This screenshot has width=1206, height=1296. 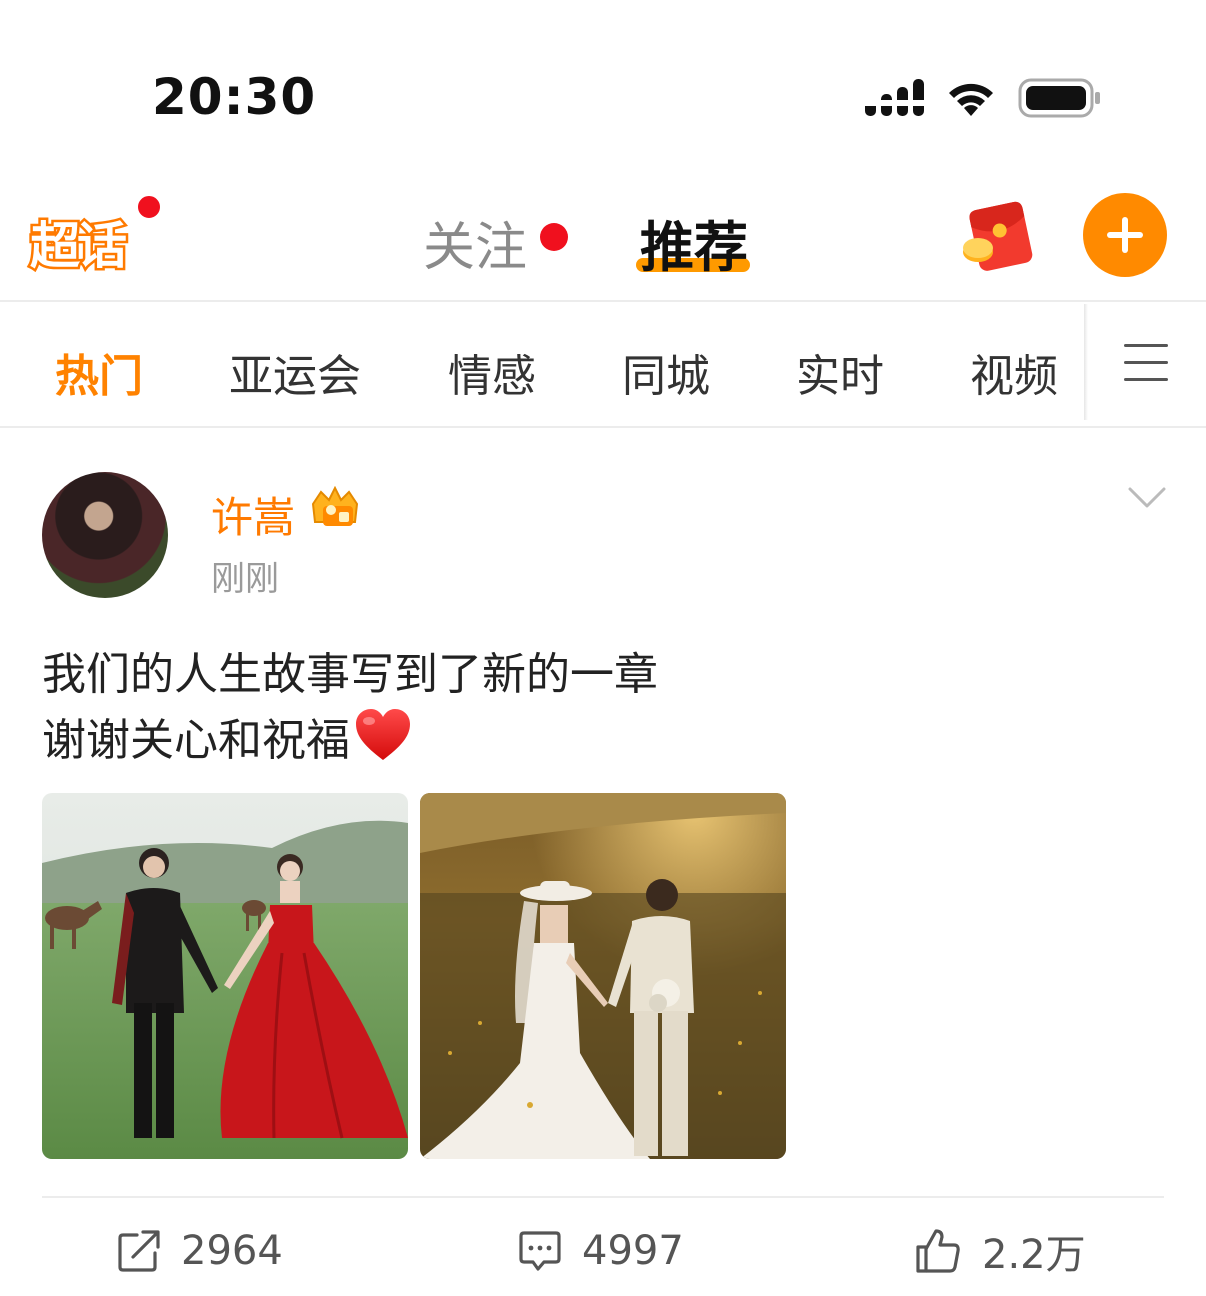 I want to click on chevron-down-icon, so click(x=1147, y=498).